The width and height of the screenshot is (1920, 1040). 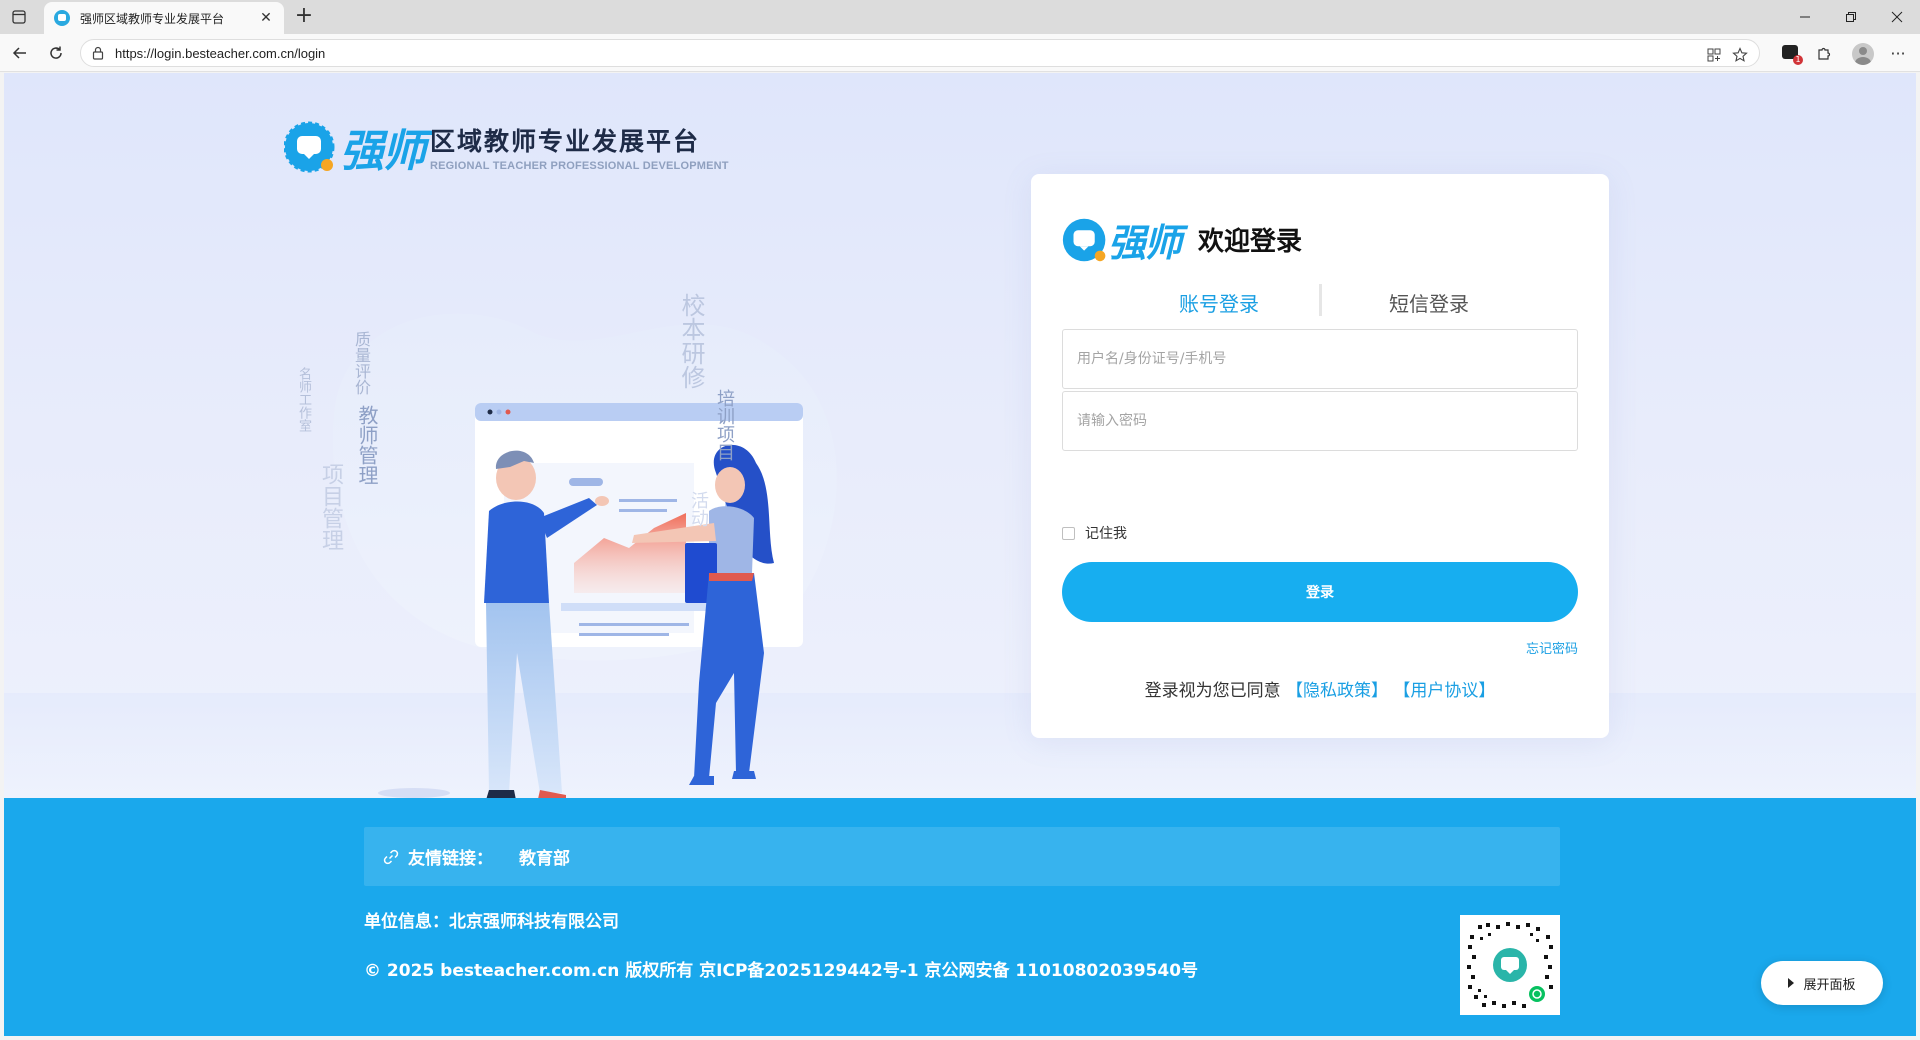 What do you see at coordinates (391, 856) in the screenshot?
I see `link-icon` at bounding box center [391, 856].